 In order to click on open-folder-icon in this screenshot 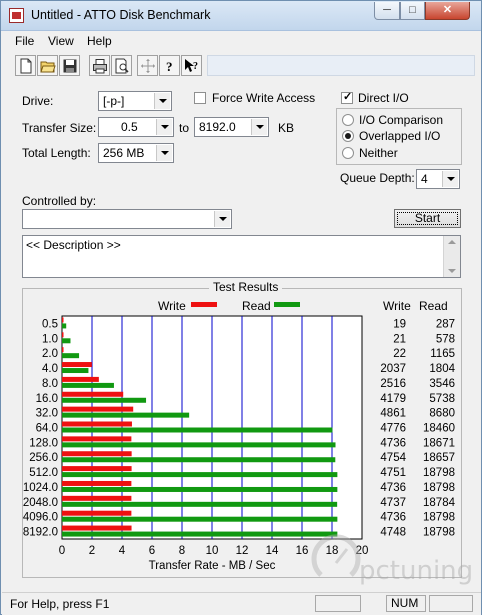, I will do `click(47, 65)`.